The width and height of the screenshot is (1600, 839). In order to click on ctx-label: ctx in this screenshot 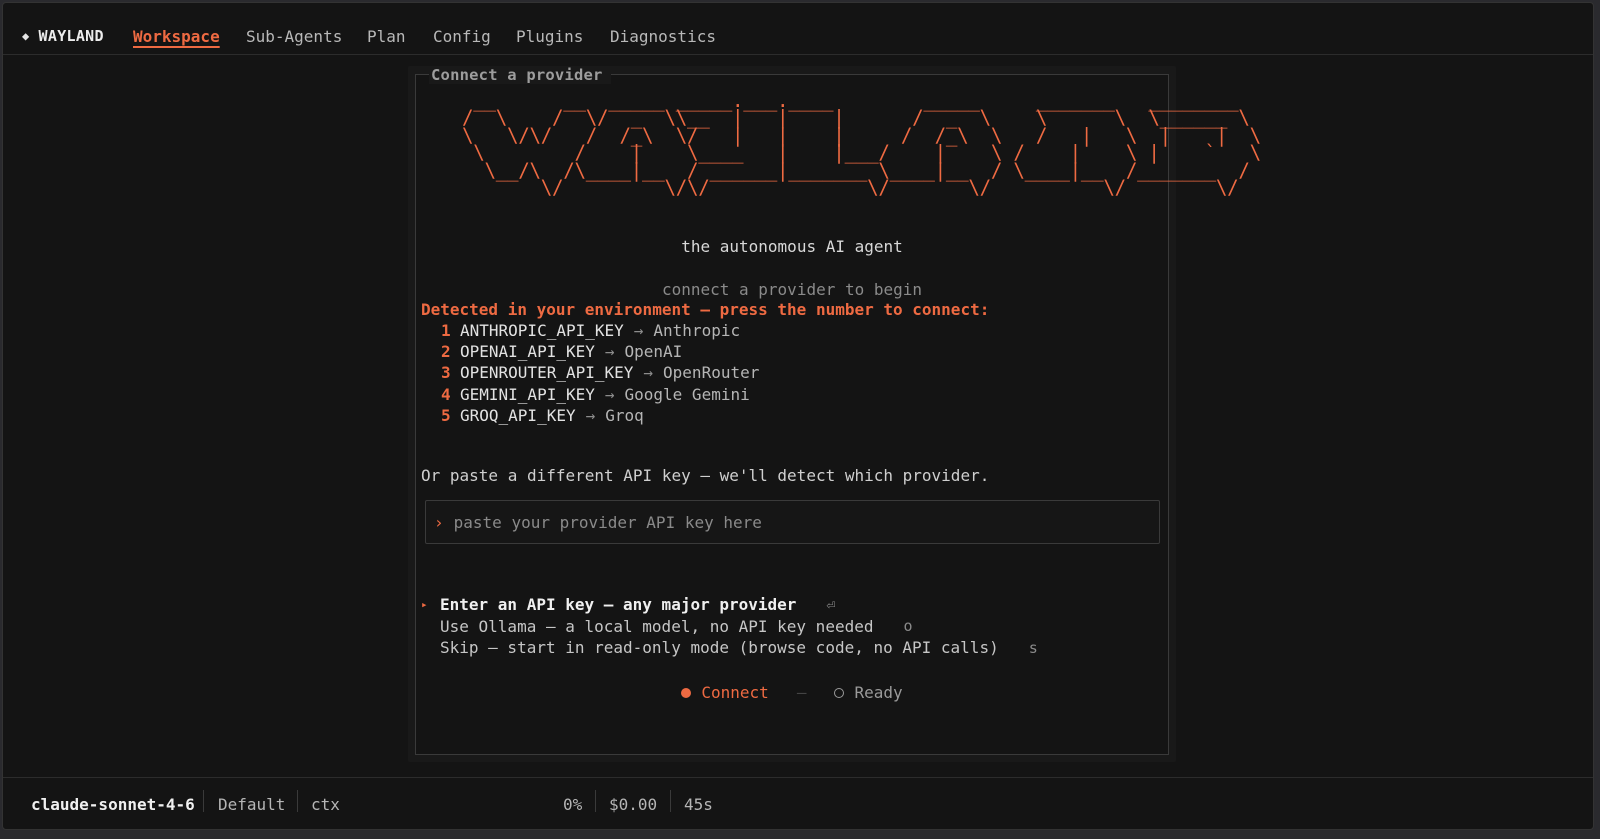, I will do `click(325, 804)`.